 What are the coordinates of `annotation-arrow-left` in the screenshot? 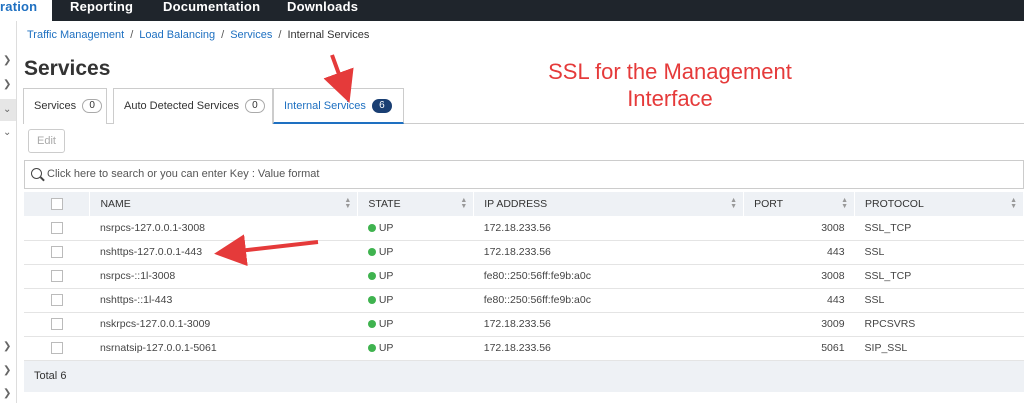 It's located at (266, 250).